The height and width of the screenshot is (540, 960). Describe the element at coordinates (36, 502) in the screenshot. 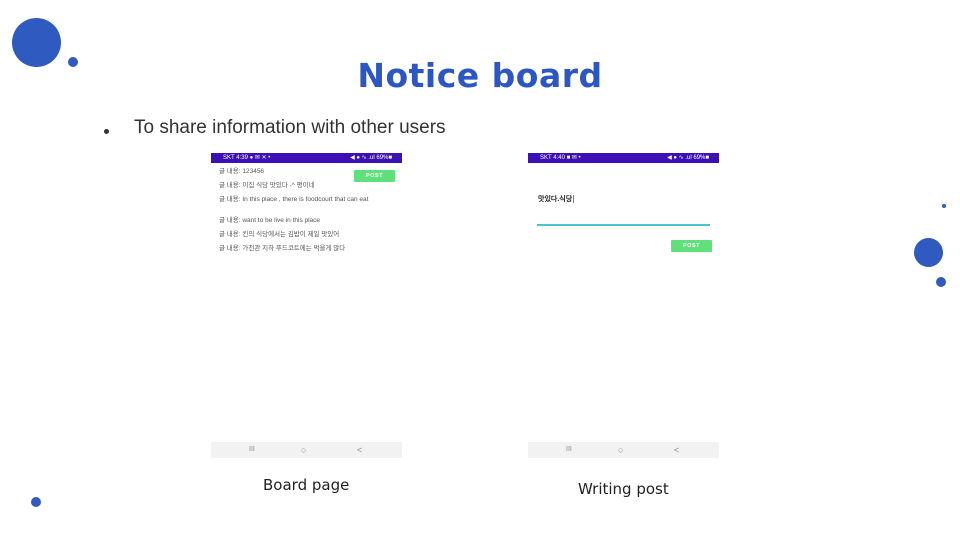

I see `decor-dot-bottom-left` at that location.